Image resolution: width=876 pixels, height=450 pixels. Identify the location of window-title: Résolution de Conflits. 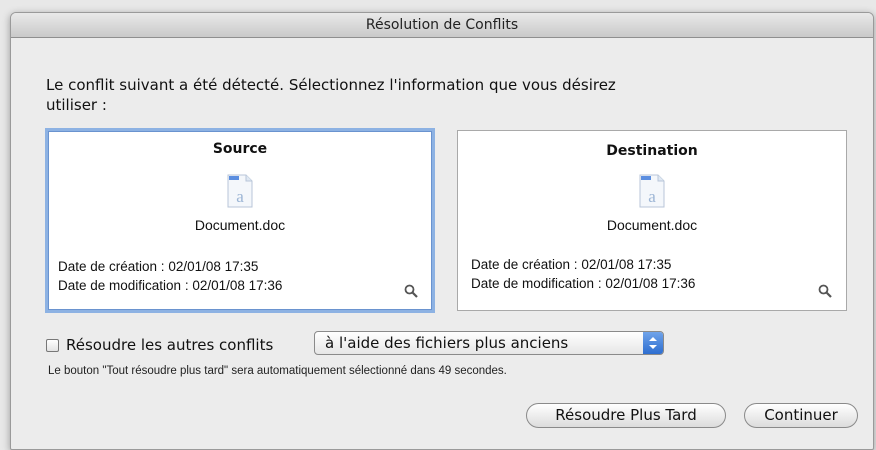
(442, 25).